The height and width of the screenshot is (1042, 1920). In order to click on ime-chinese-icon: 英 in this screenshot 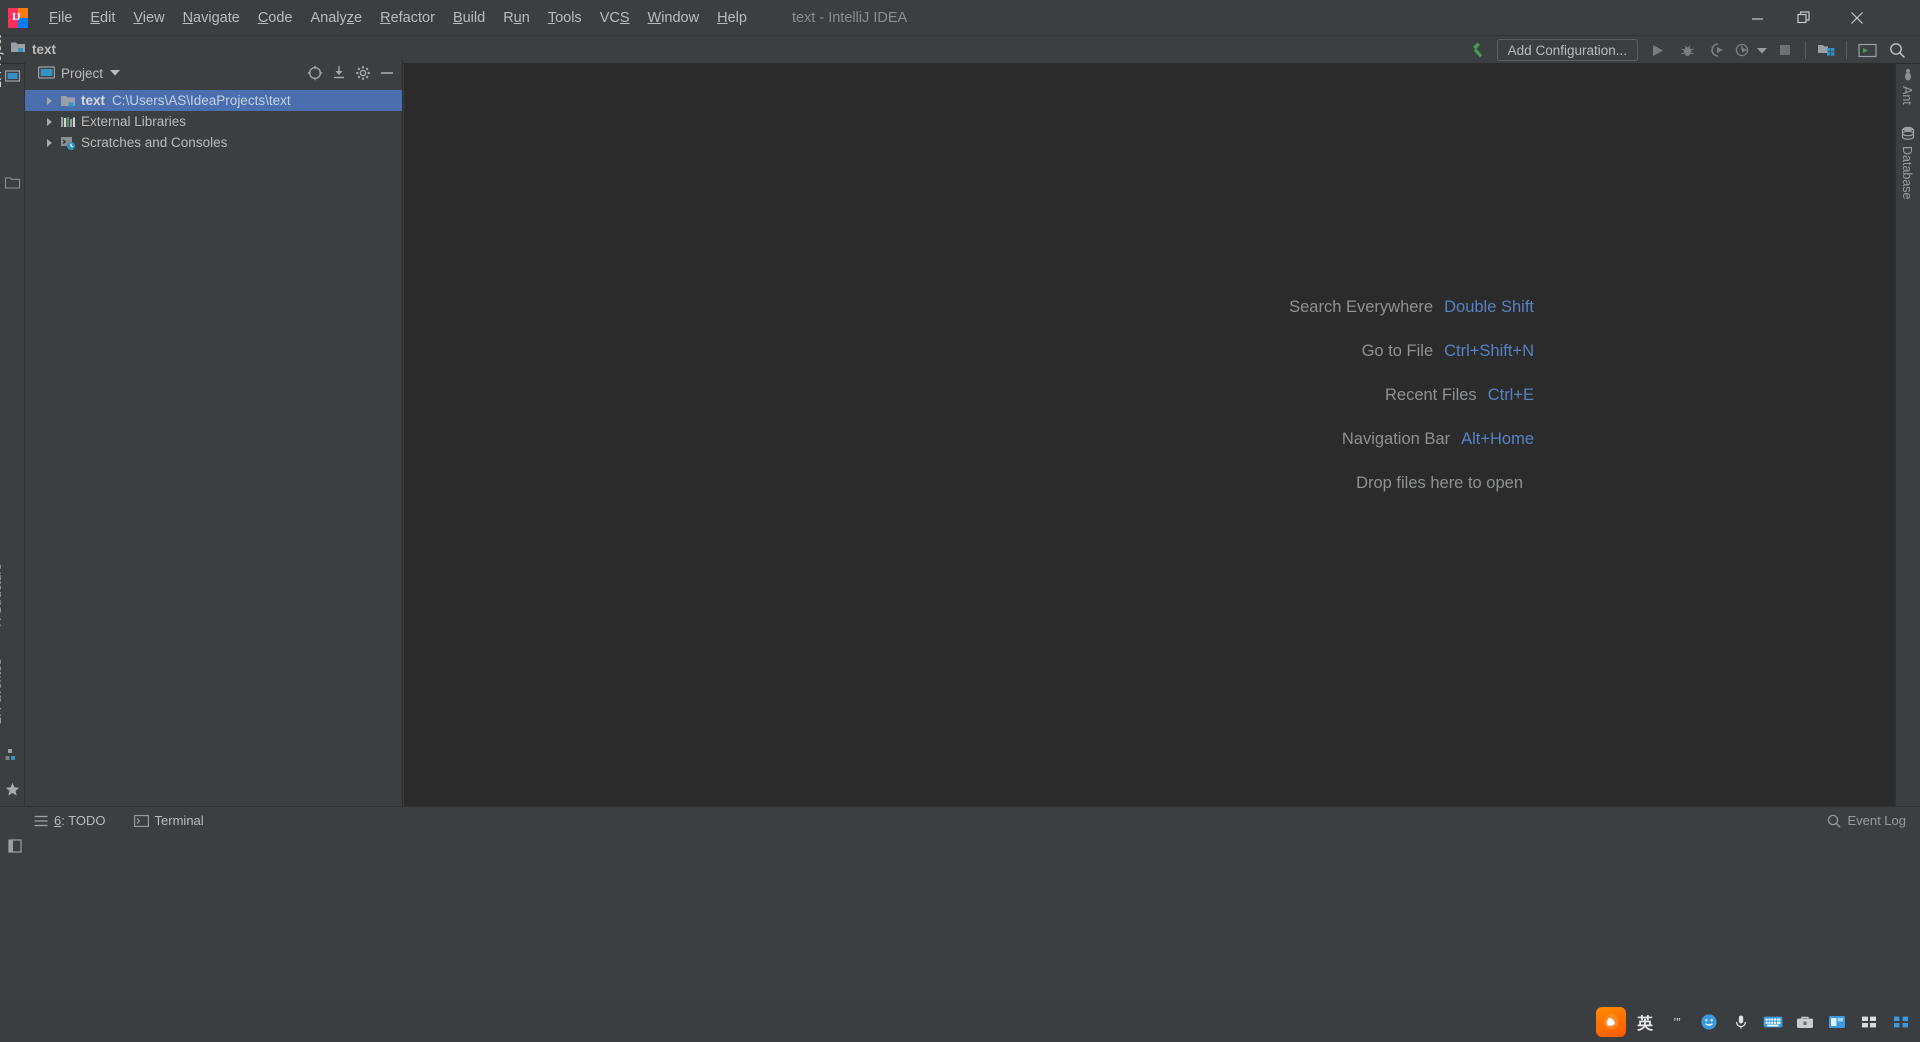, I will do `click(1645, 1022)`.